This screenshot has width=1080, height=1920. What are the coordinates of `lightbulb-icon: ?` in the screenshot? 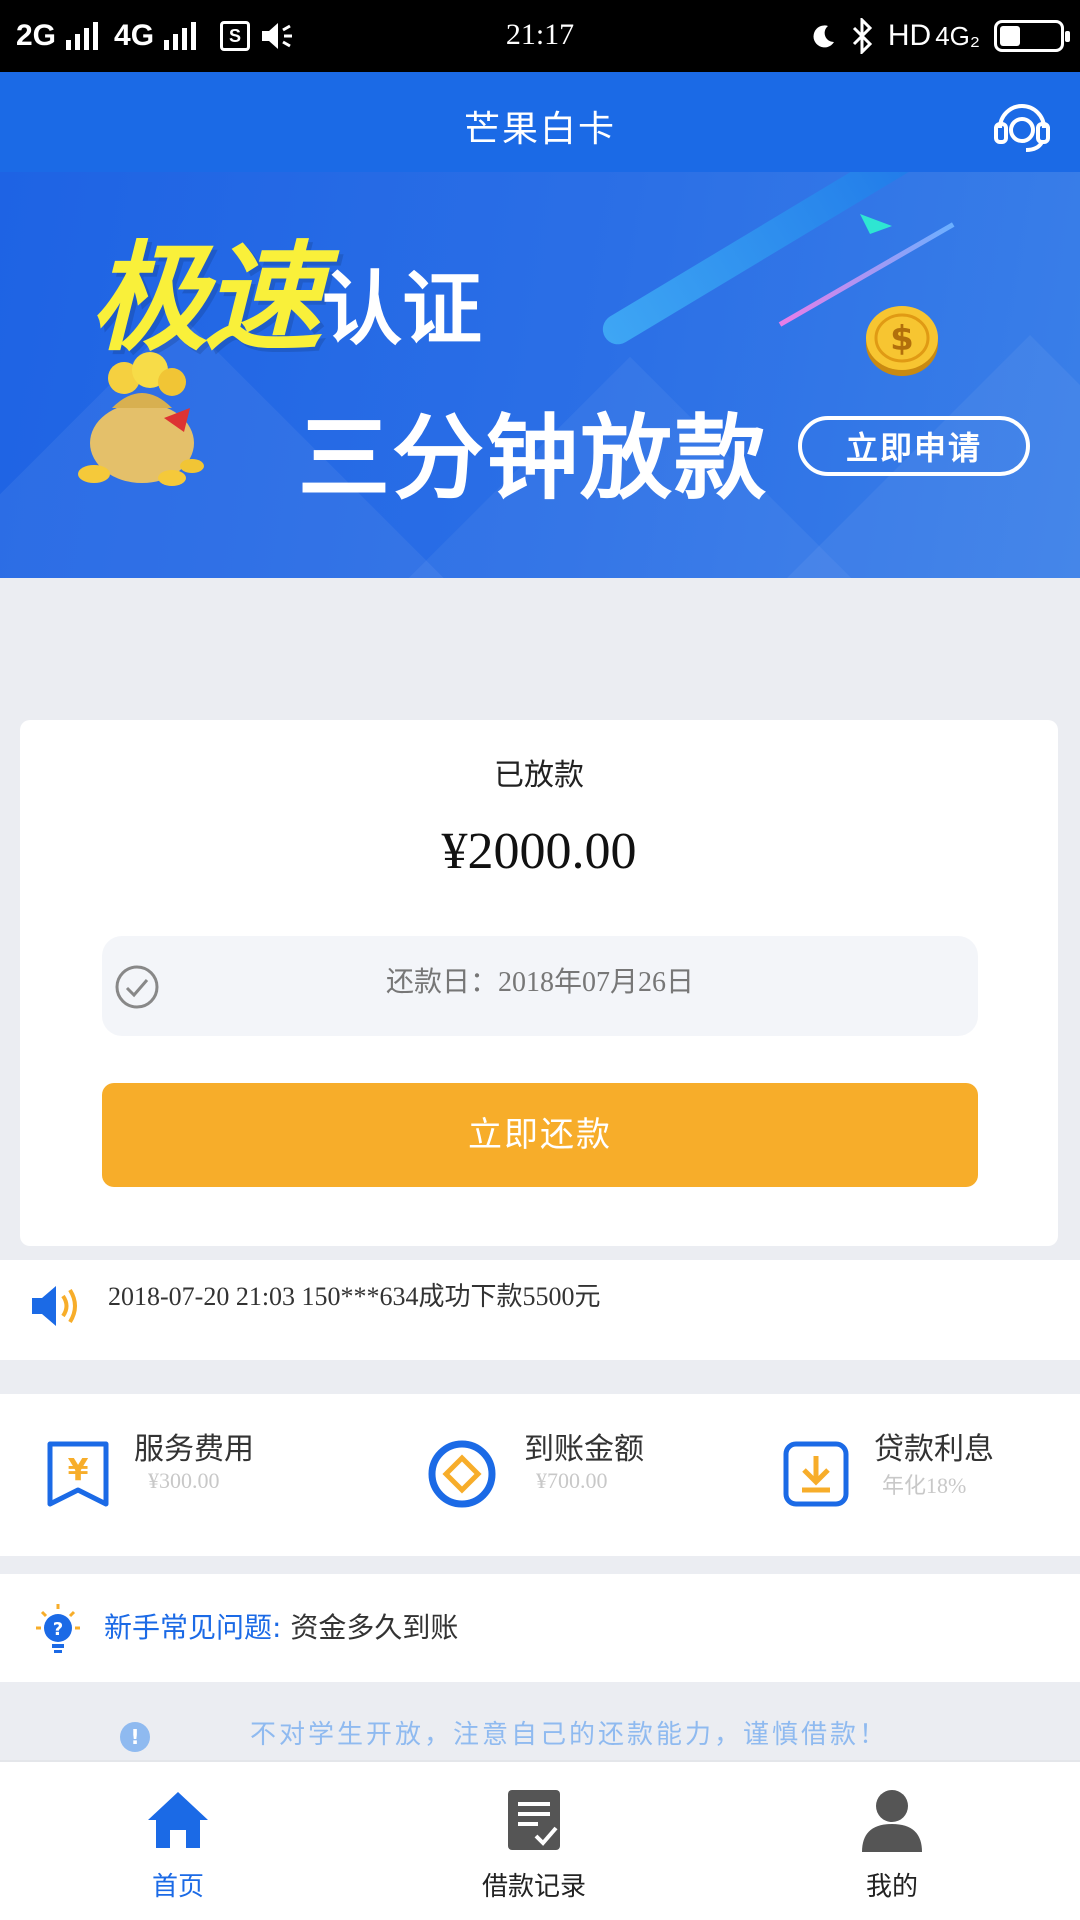 It's located at (58, 1628).